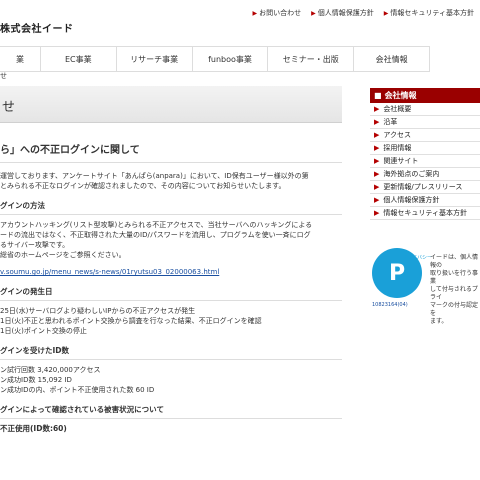  What do you see at coordinates (240, 22) in the screenshot?
I see `top-bar: 株式会社イード ▶ お問い合わせ ▶ 個人情報保護方針 ▶ 情報セキュリティ基本方針` at bounding box center [240, 22].